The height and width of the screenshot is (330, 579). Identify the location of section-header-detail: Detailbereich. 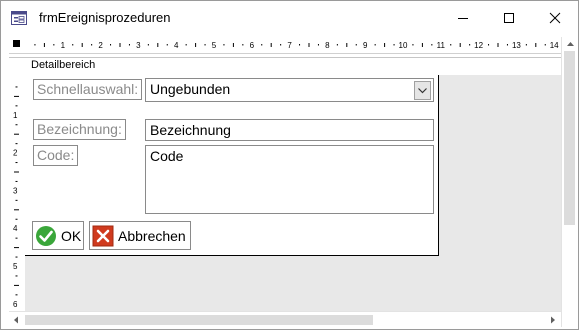
(285, 67).